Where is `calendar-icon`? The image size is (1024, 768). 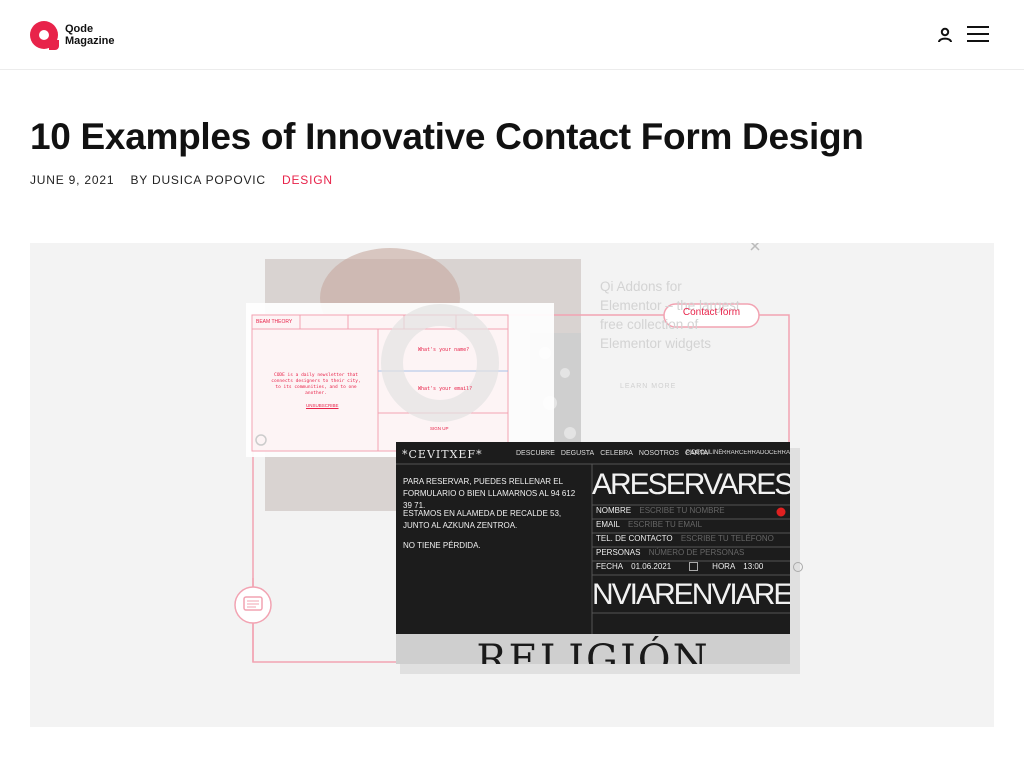 calendar-icon is located at coordinates (694, 566).